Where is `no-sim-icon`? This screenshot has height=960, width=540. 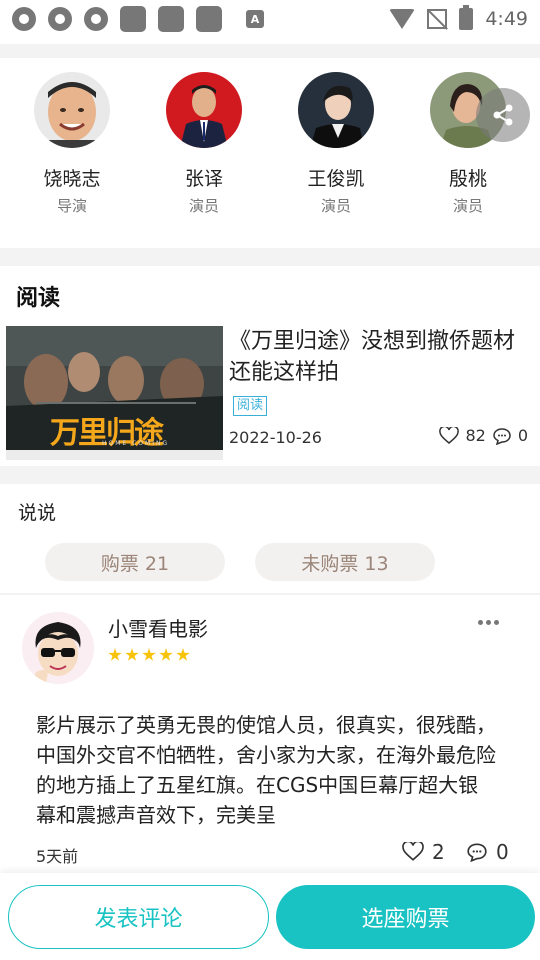 no-sim-icon is located at coordinates (437, 19).